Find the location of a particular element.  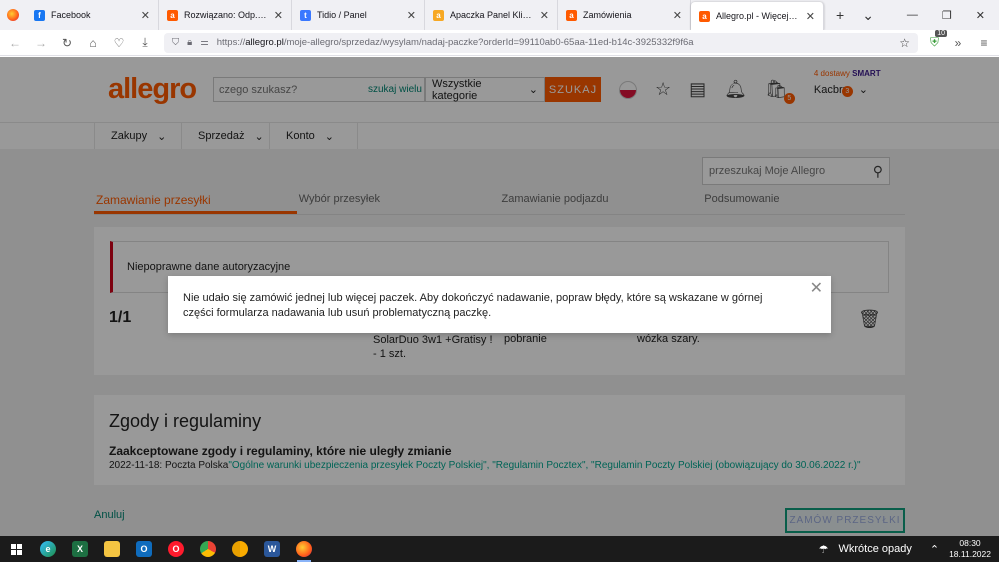

taskbar-chrome-canary is located at coordinates (240, 549).